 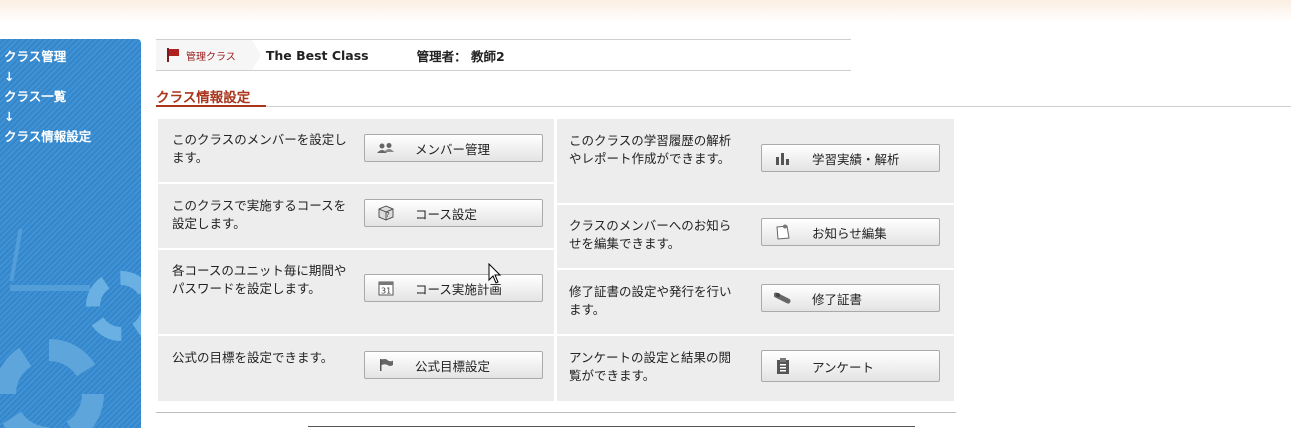 I want to click on notice-edit-label: お知らせ編集, so click(x=849, y=233).